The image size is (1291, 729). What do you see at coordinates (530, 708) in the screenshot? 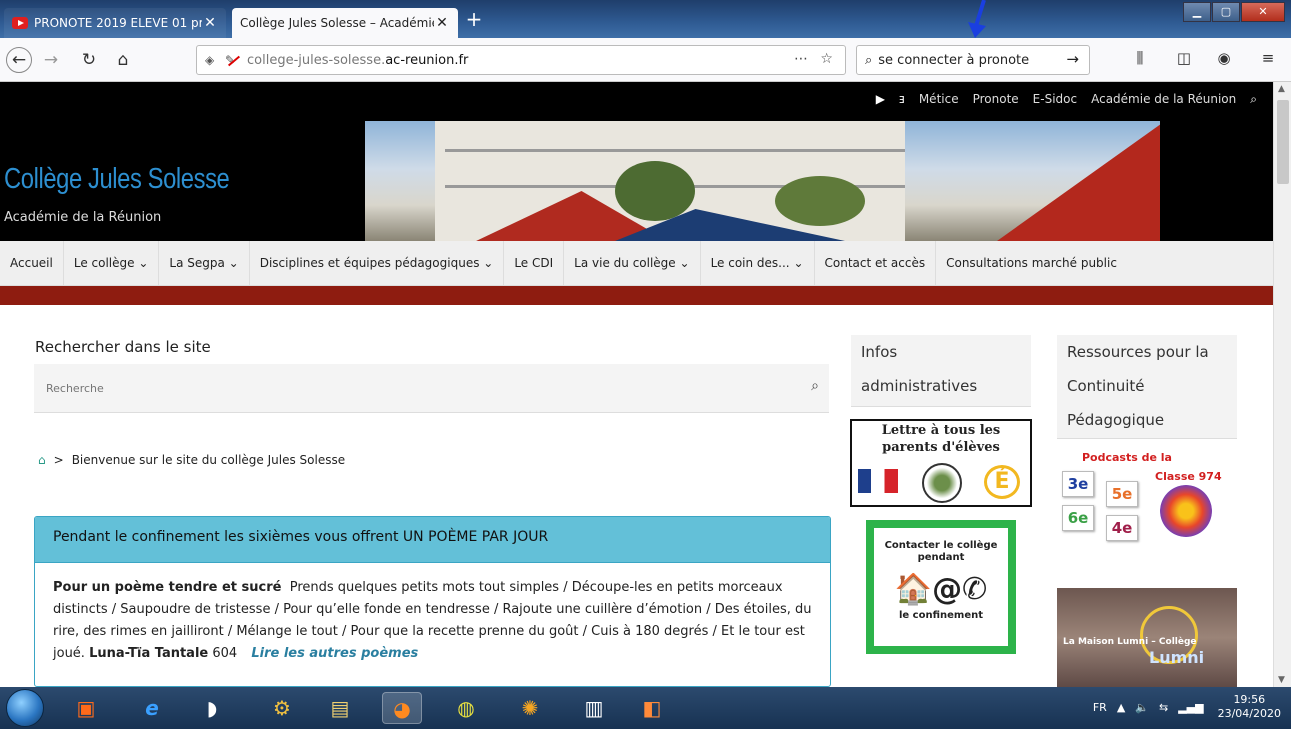
I see `vlc-like-icon: ✺` at bounding box center [530, 708].